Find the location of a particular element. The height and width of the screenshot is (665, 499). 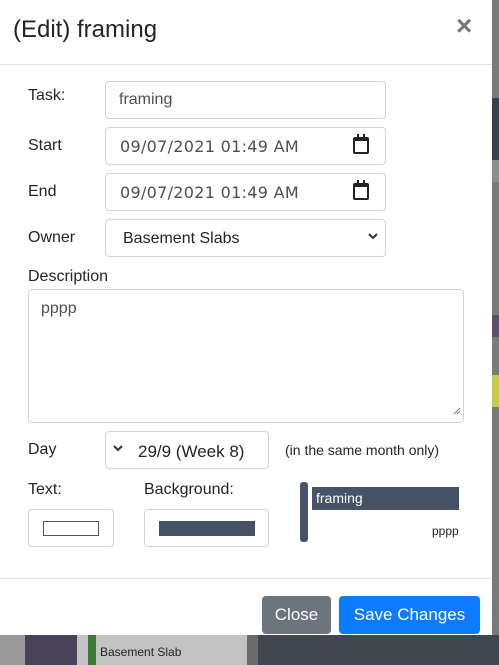

task-label: Task: is located at coordinates (47, 95).